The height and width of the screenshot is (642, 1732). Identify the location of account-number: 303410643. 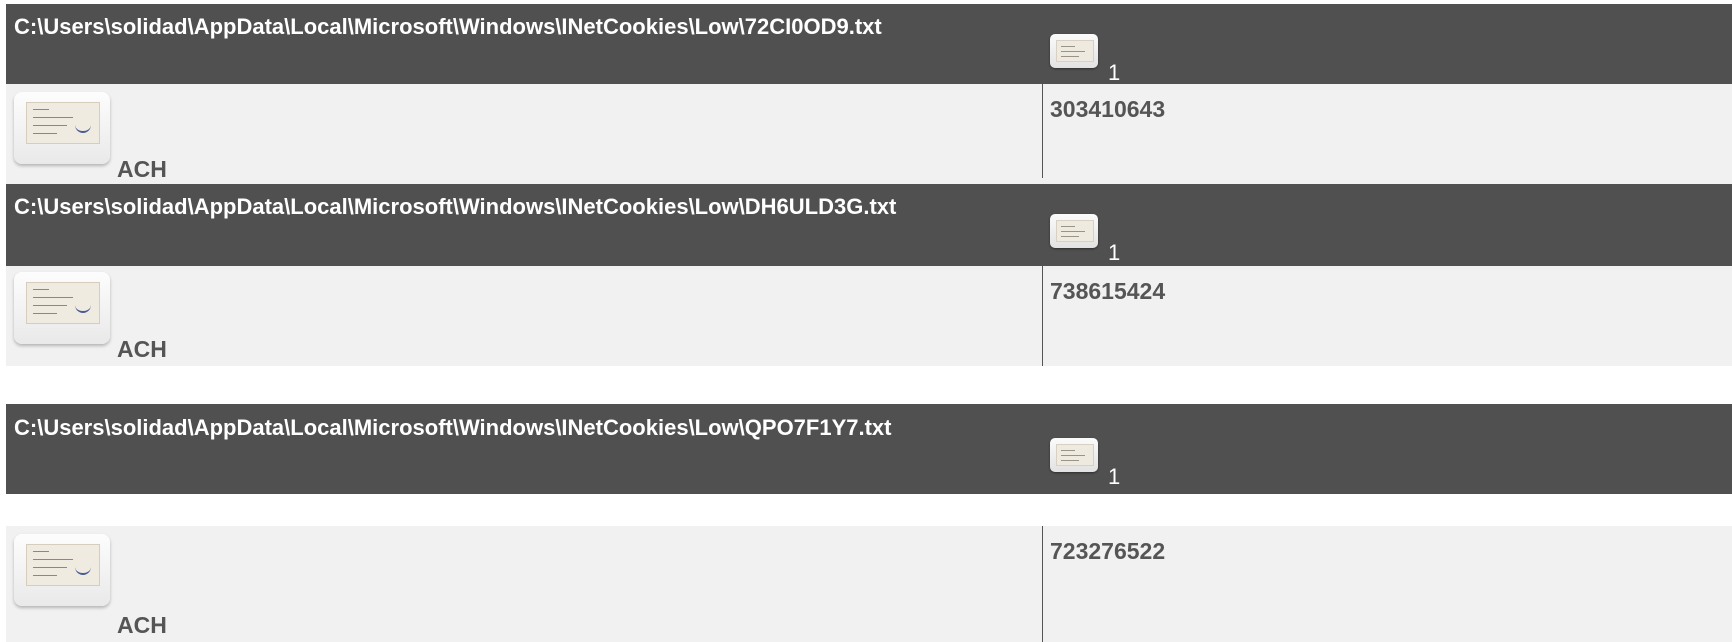
(1108, 109).